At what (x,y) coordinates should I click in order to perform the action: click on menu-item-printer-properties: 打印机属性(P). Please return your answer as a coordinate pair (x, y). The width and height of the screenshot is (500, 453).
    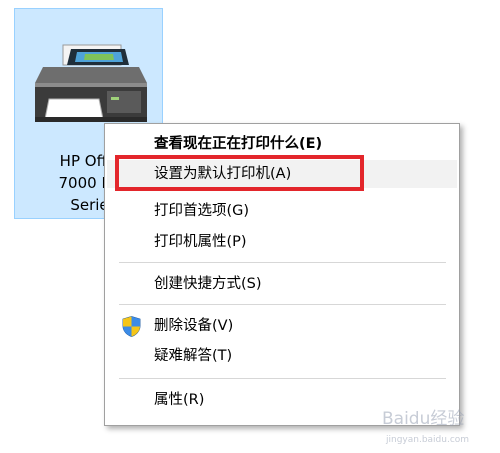
    Looking at the image, I should click on (282, 242).